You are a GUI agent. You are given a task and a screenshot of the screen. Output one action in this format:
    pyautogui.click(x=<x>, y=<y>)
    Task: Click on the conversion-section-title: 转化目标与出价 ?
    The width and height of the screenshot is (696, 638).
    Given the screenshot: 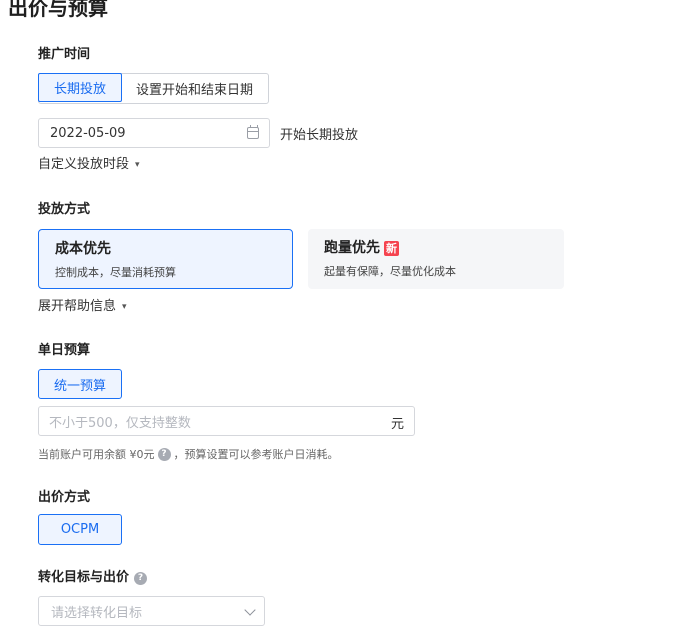 What is the action you would take?
    pyautogui.click(x=93, y=578)
    